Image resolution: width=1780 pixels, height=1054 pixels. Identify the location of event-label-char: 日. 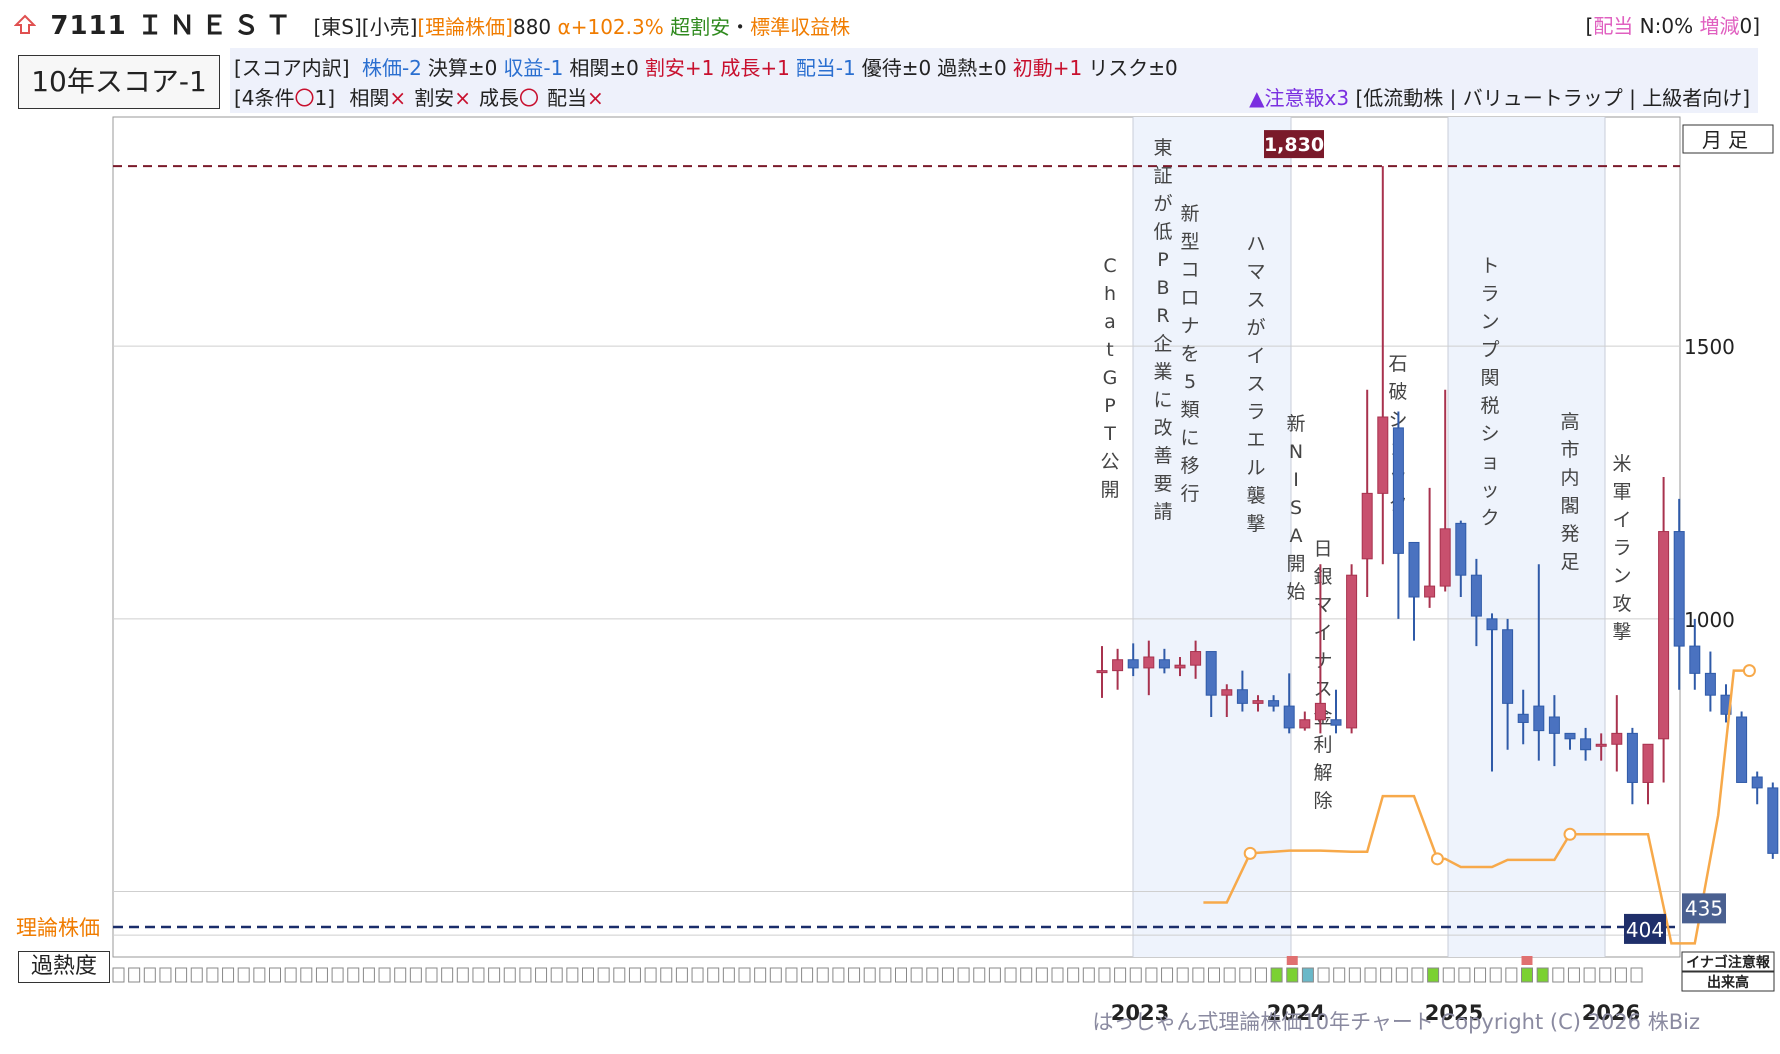
(1322, 549).